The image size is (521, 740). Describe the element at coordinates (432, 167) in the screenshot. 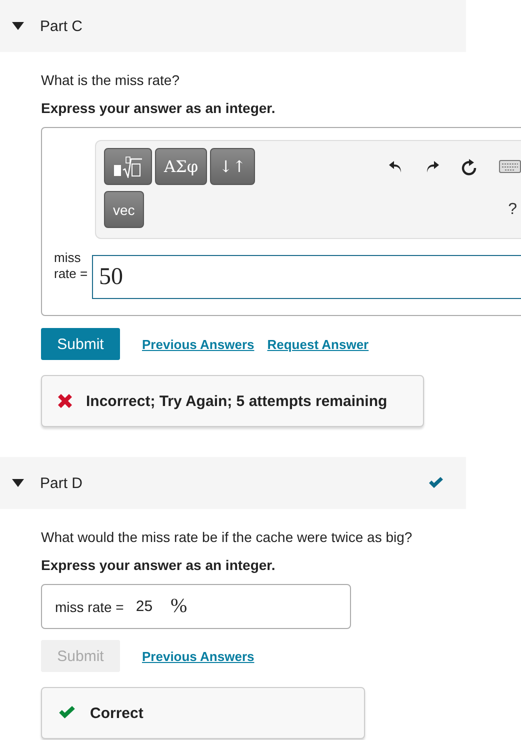

I see `redo-icon` at that location.